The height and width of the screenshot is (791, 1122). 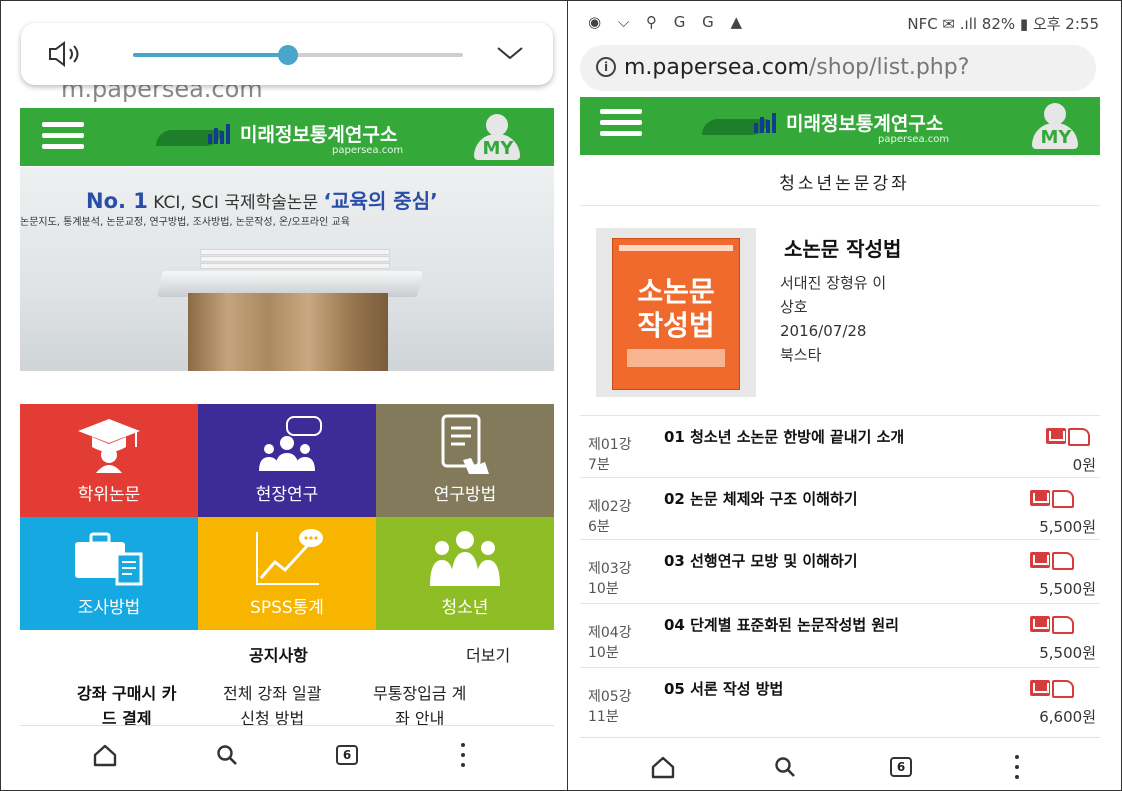 I want to click on status-left-icons: ◉ ⌵ ⚲ G G ▲, so click(x=668, y=22).